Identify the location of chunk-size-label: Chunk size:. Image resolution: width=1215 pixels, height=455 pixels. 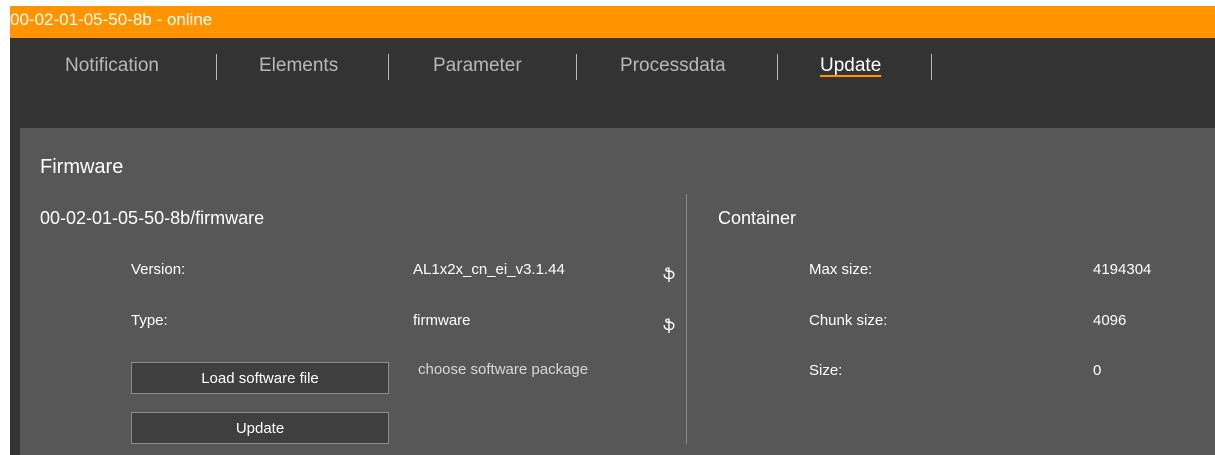
(848, 320).